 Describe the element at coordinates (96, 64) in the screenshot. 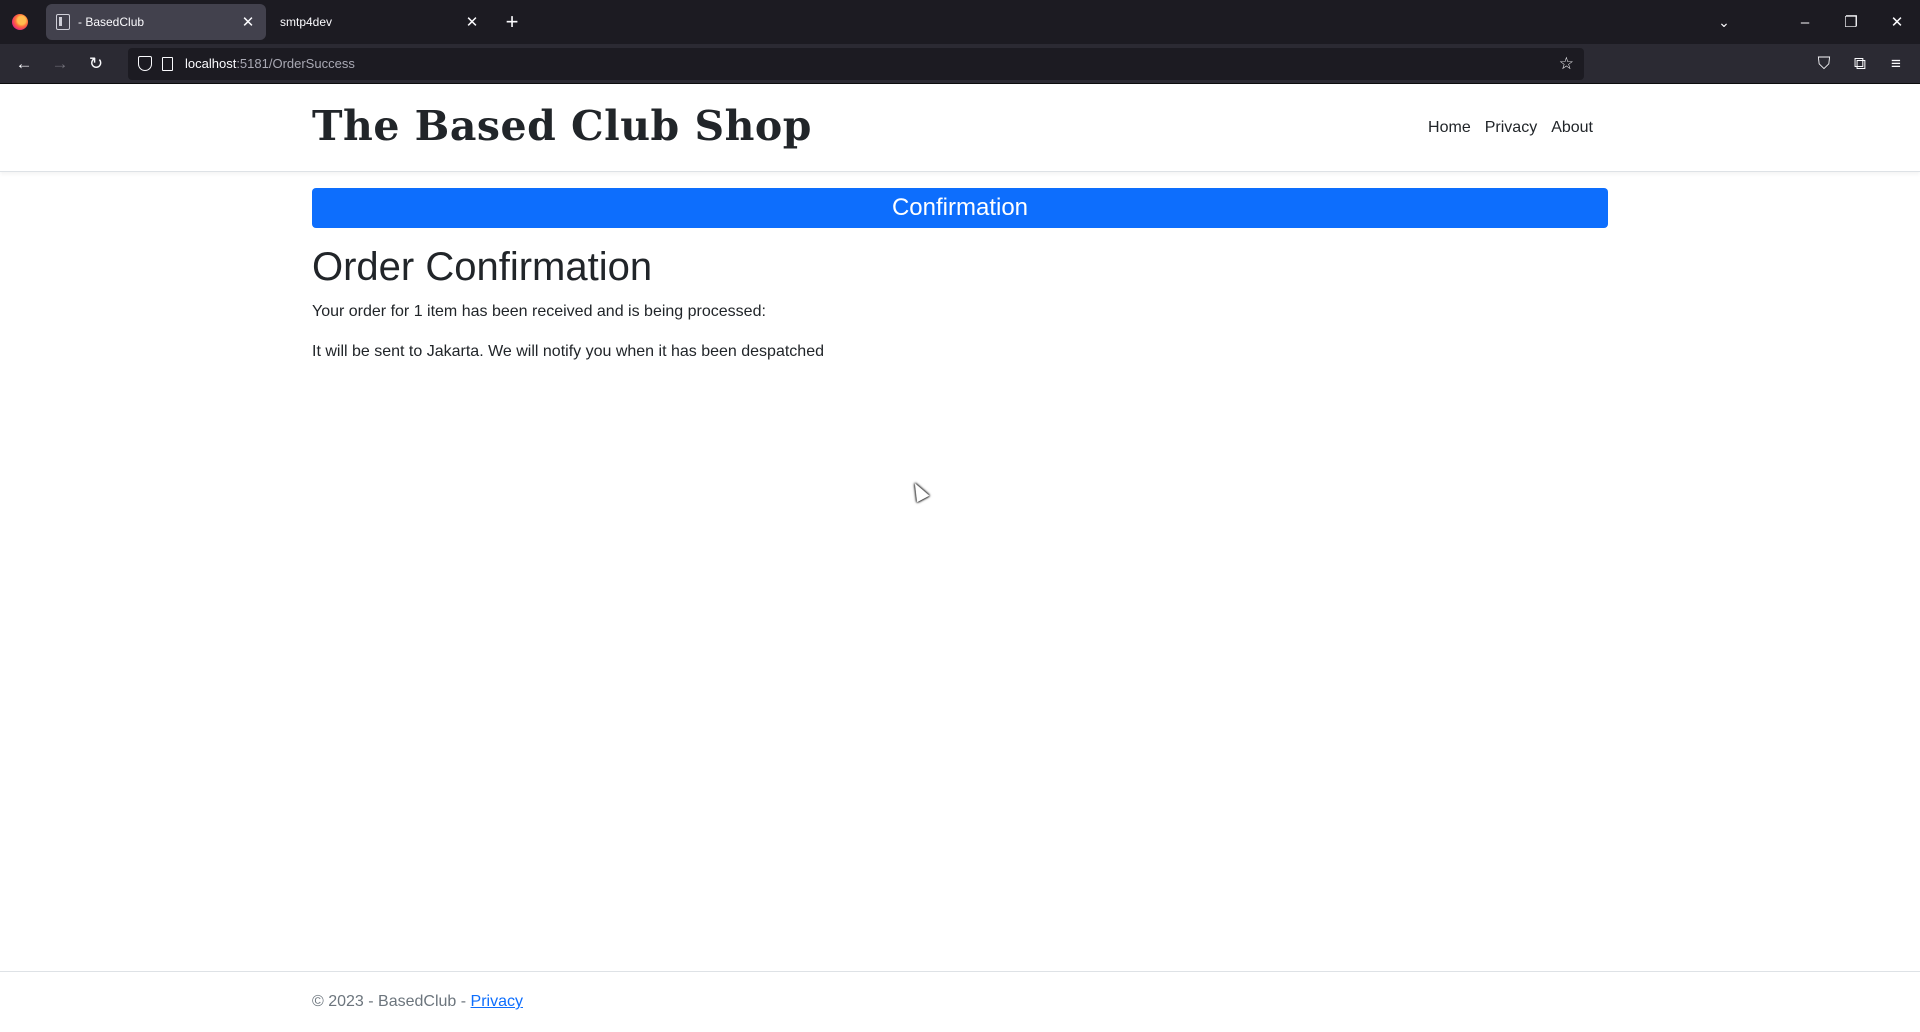

I see `reload-icon: ↻` at that location.